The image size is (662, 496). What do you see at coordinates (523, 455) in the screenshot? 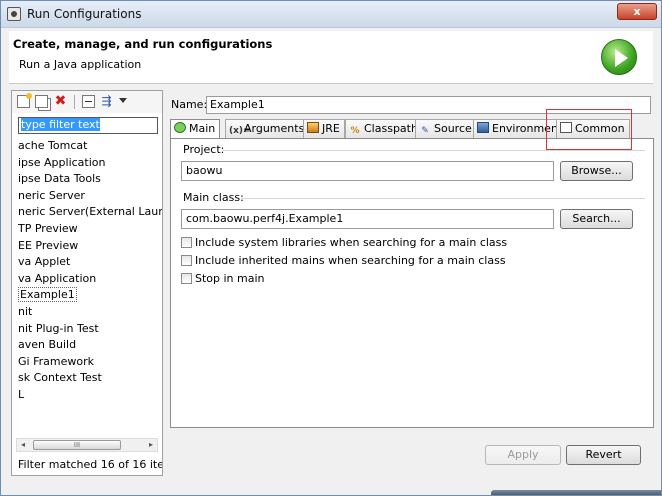
I see `apply-button: Apply` at bounding box center [523, 455].